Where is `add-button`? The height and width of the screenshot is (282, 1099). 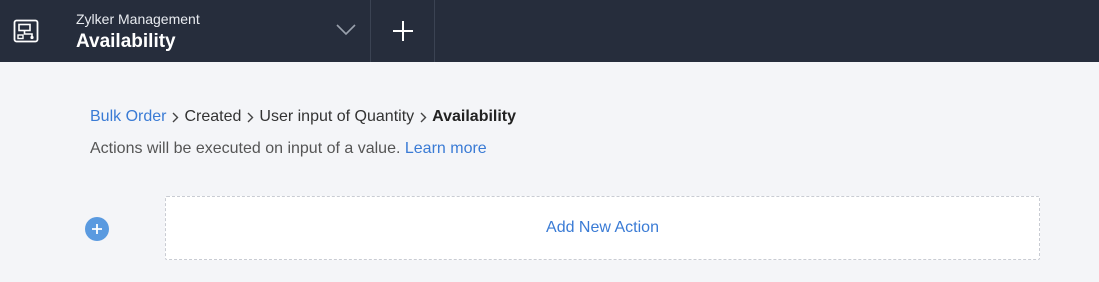
add-button is located at coordinates (402, 31).